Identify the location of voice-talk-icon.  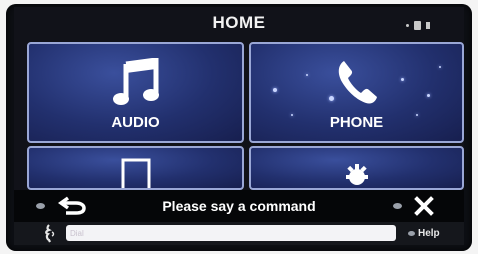
(50, 233).